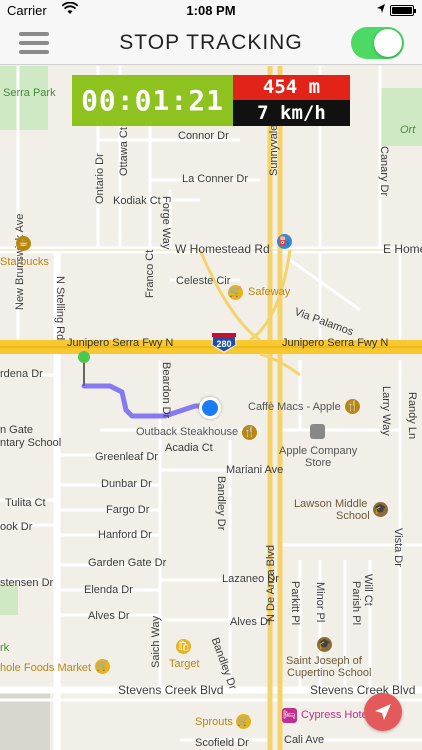 This screenshot has height=750, width=422. I want to click on tracking-toggle, so click(377, 43).